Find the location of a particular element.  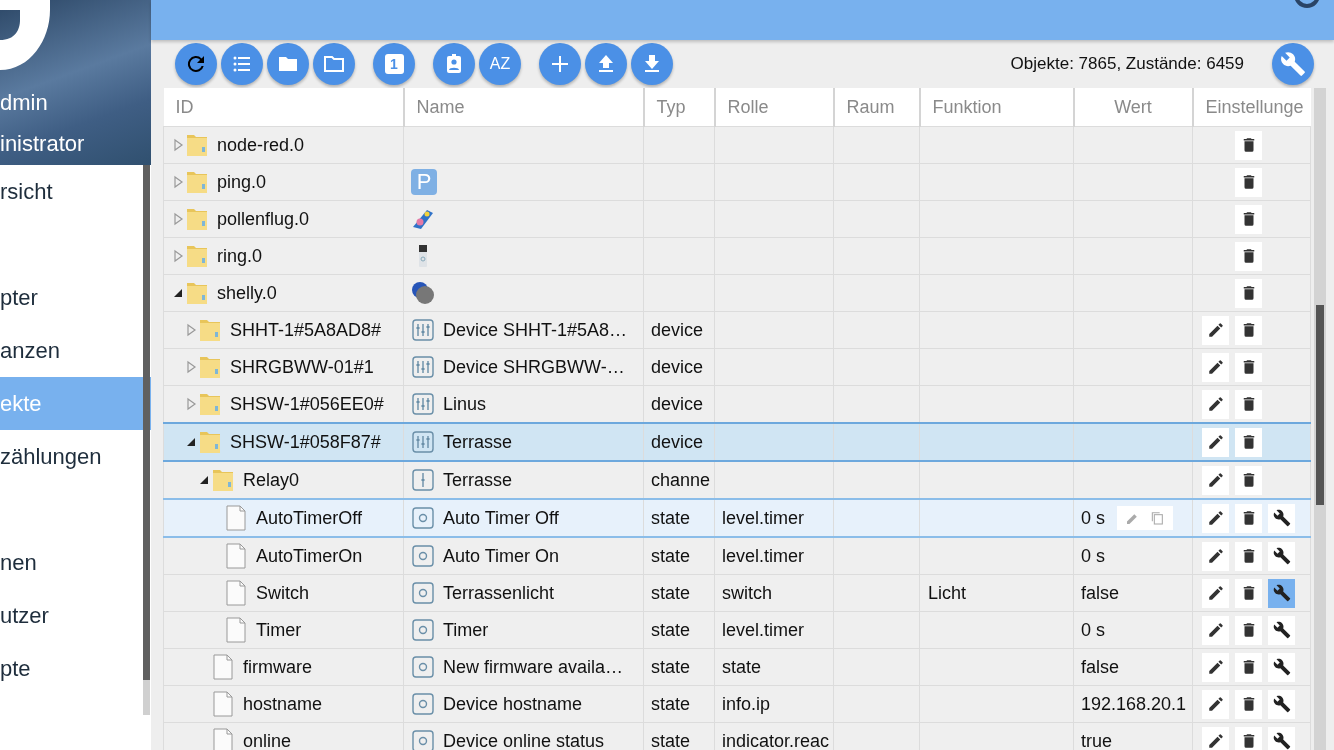

channel-icon is located at coordinates (423, 480).